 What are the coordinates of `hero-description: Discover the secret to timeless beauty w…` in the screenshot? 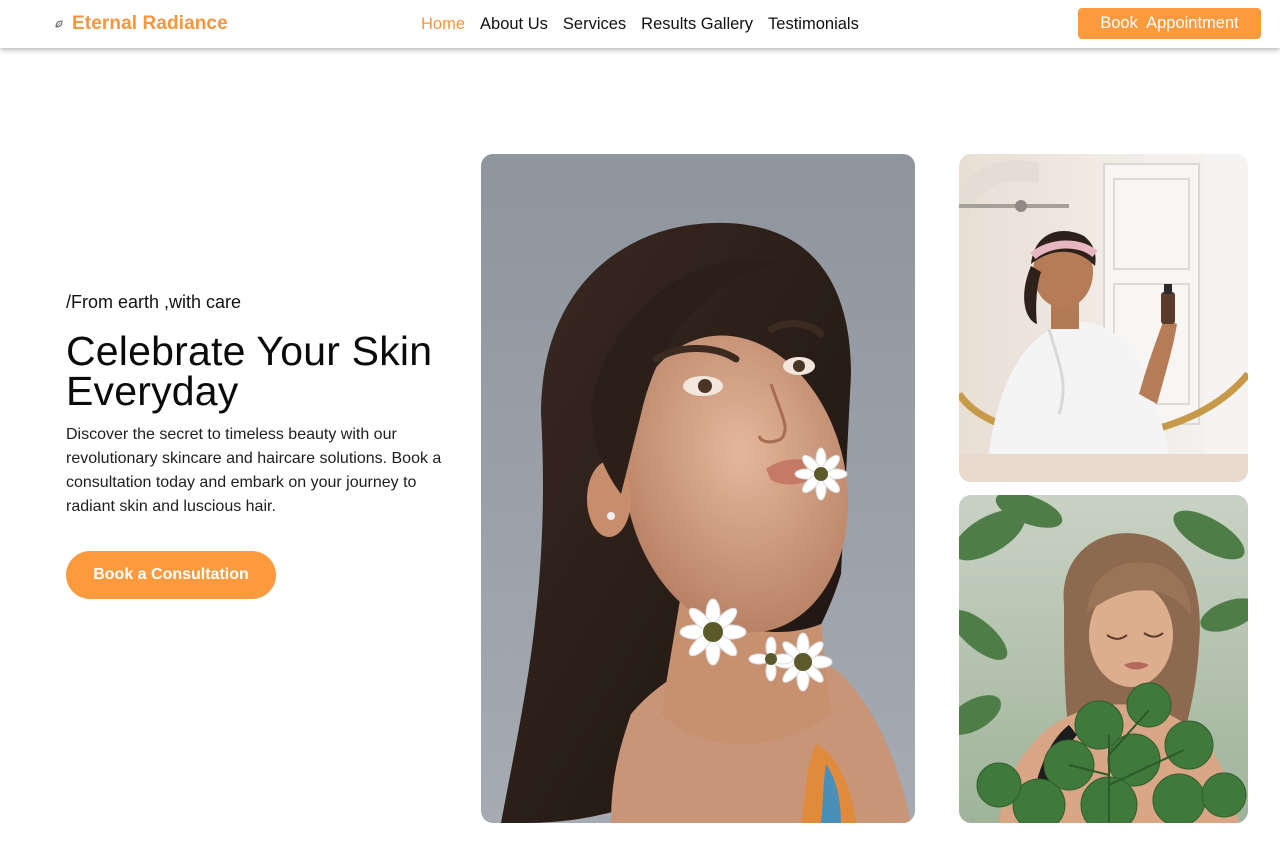 It's located at (254, 470).